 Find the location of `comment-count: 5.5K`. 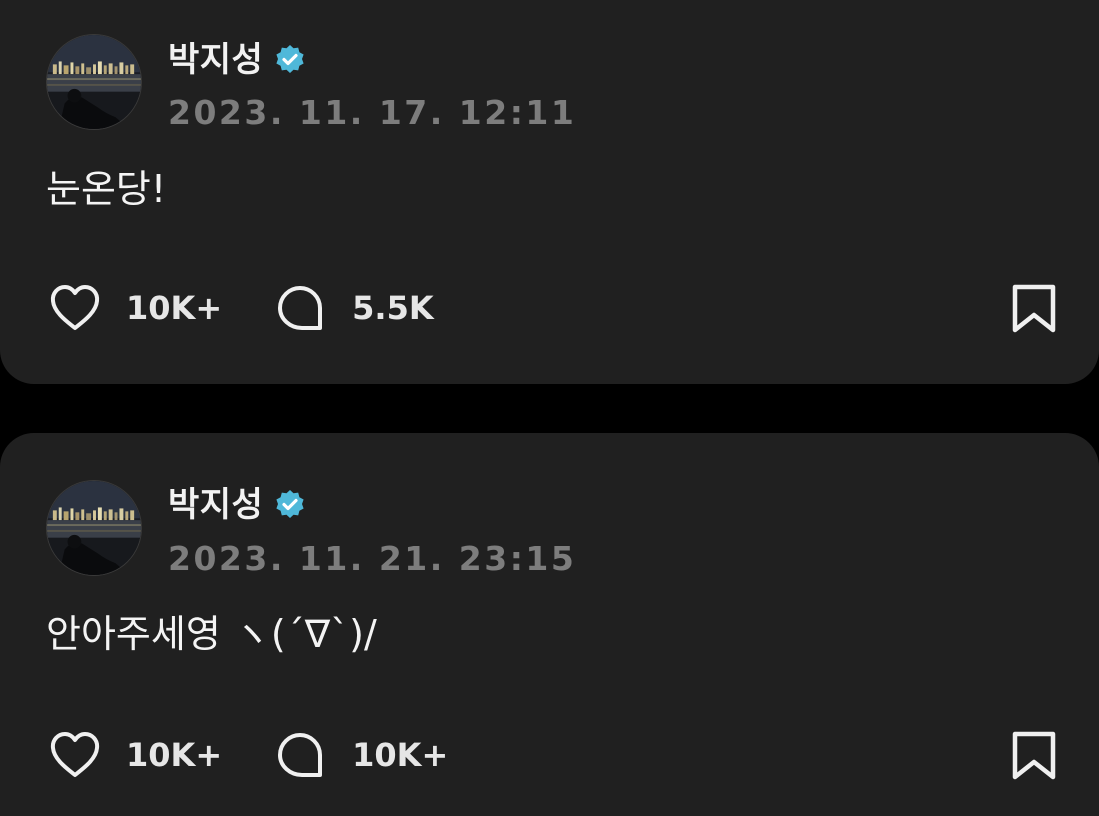

comment-count: 5.5K is located at coordinates (393, 308).